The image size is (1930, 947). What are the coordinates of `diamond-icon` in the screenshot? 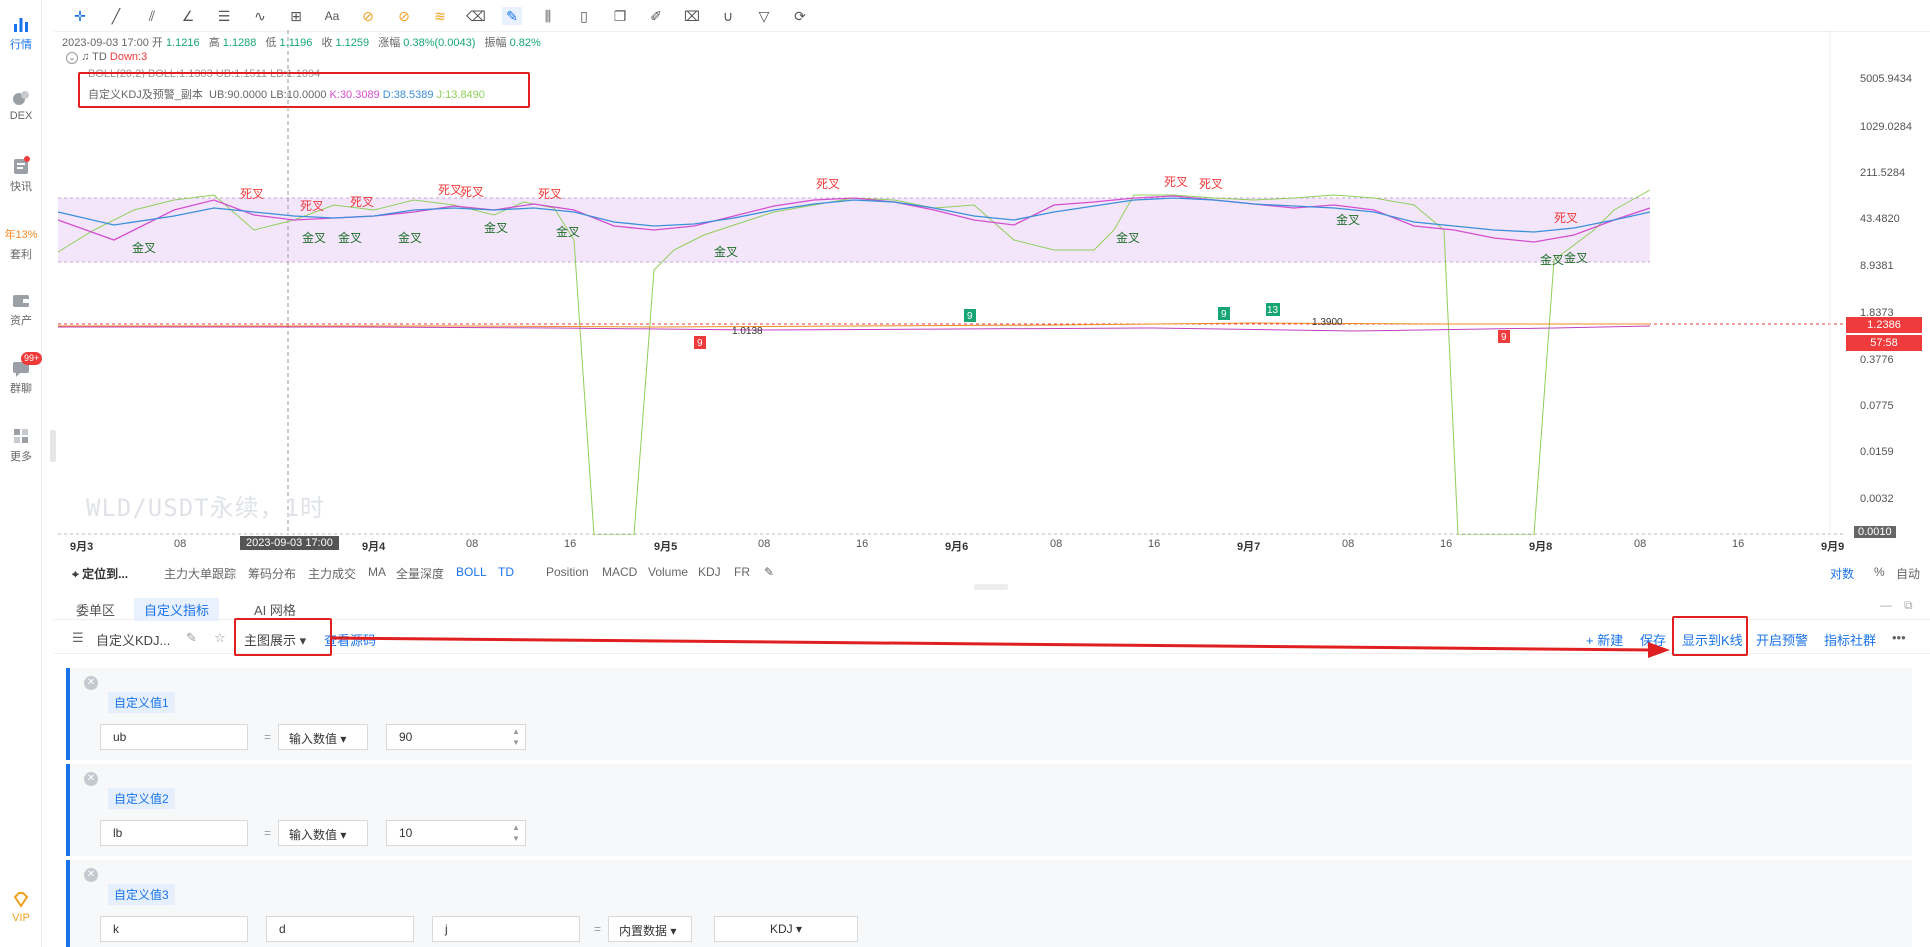 It's located at (21, 900).